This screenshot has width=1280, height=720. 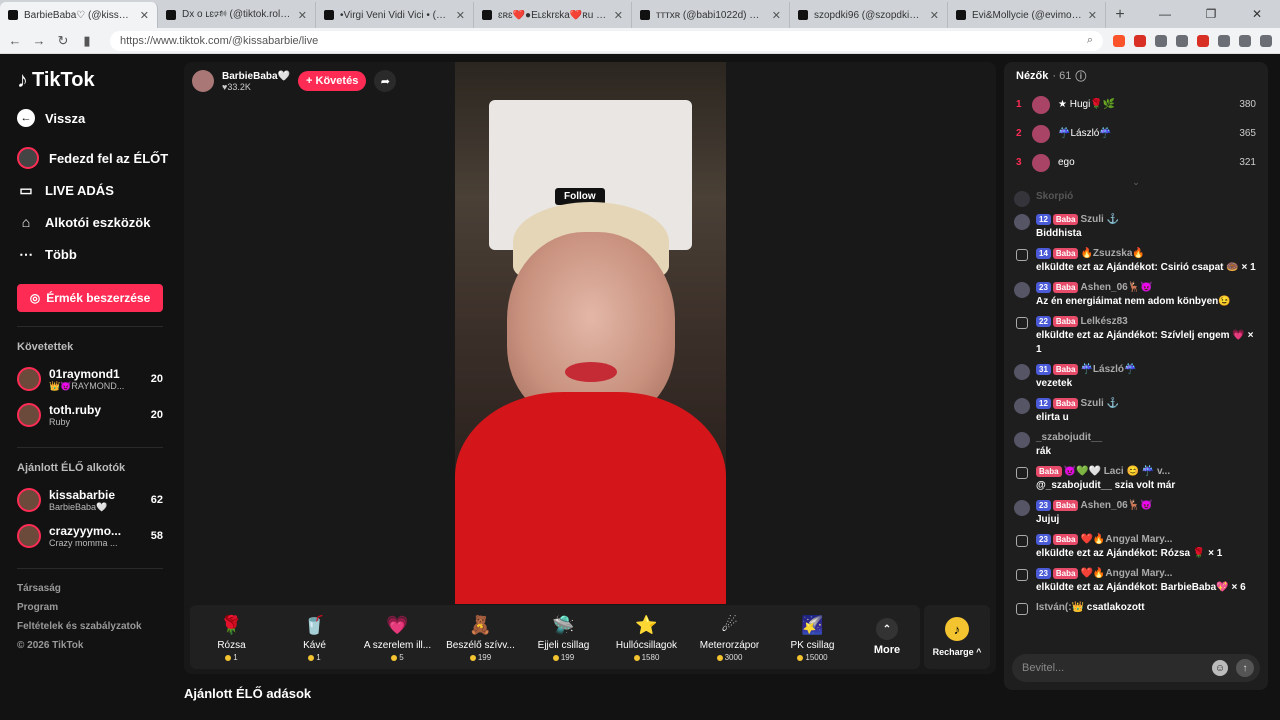 What do you see at coordinates (87, 41) in the screenshot?
I see `bookmark-icon: ▮` at bounding box center [87, 41].